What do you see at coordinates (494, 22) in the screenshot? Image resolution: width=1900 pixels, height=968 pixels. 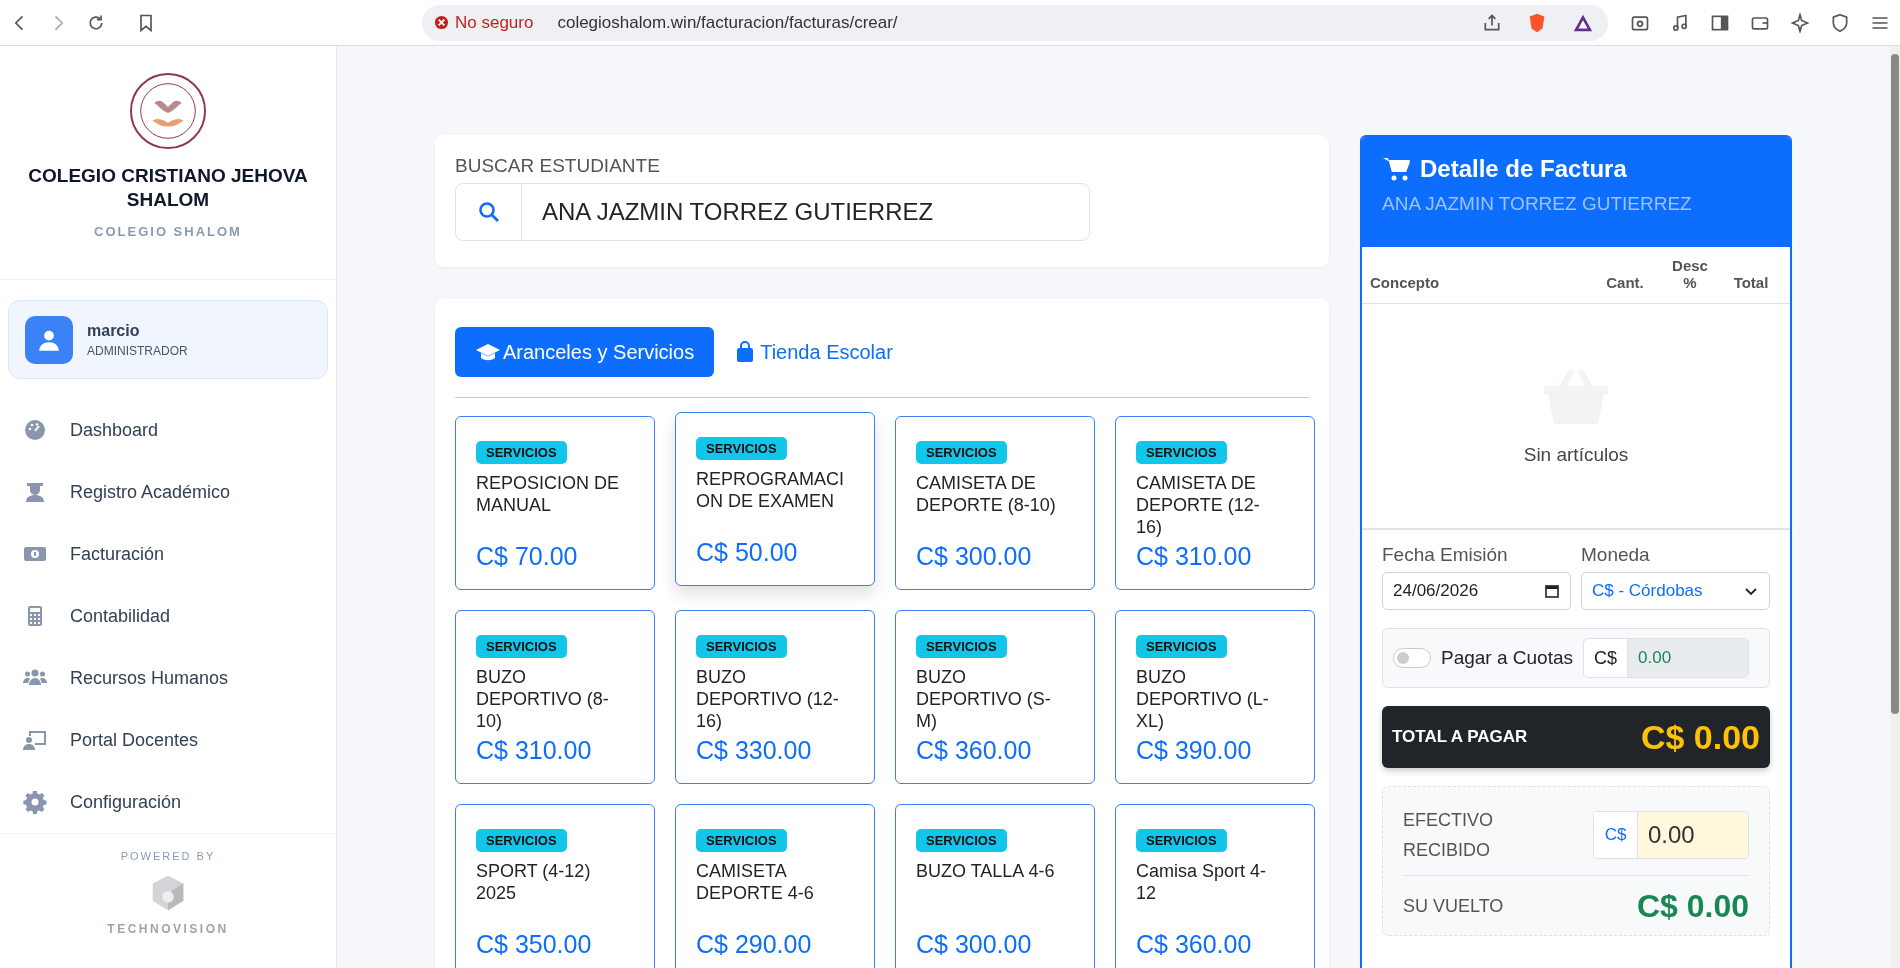 I see `security-status: No seguro` at bounding box center [494, 22].